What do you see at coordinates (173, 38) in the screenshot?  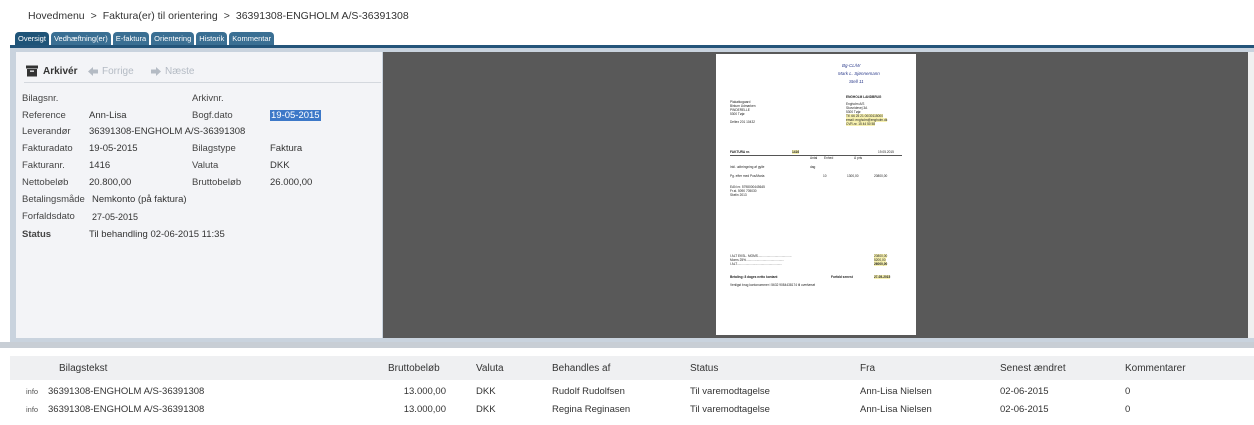 I see `tab-orientering: Orientering` at bounding box center [173, 38].